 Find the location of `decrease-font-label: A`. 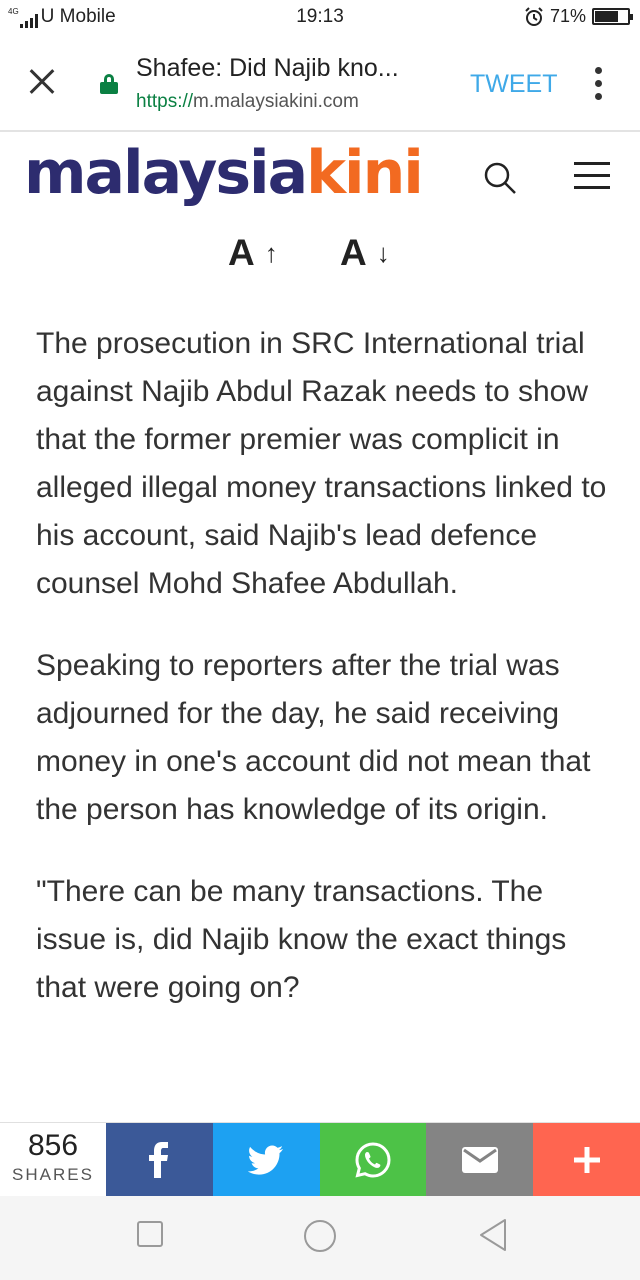

decrease-font-label: A is located at coordinates (353, 252).